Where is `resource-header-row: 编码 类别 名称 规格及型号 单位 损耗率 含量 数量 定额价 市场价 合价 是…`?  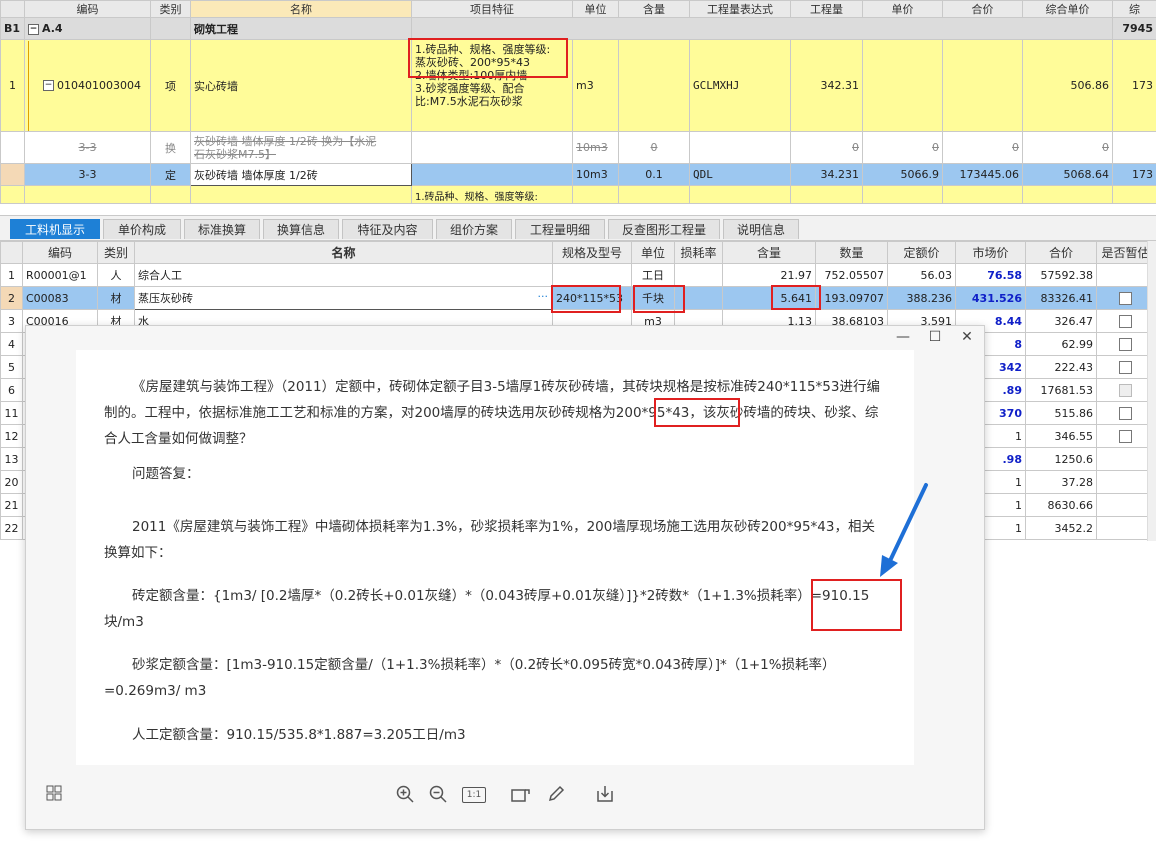
resource-header-row: 编码 类别 名称 规格及型号 单位 损耗率 含量 数量 定额价 市场价 合价 是… is located at coordinates (578, 252).